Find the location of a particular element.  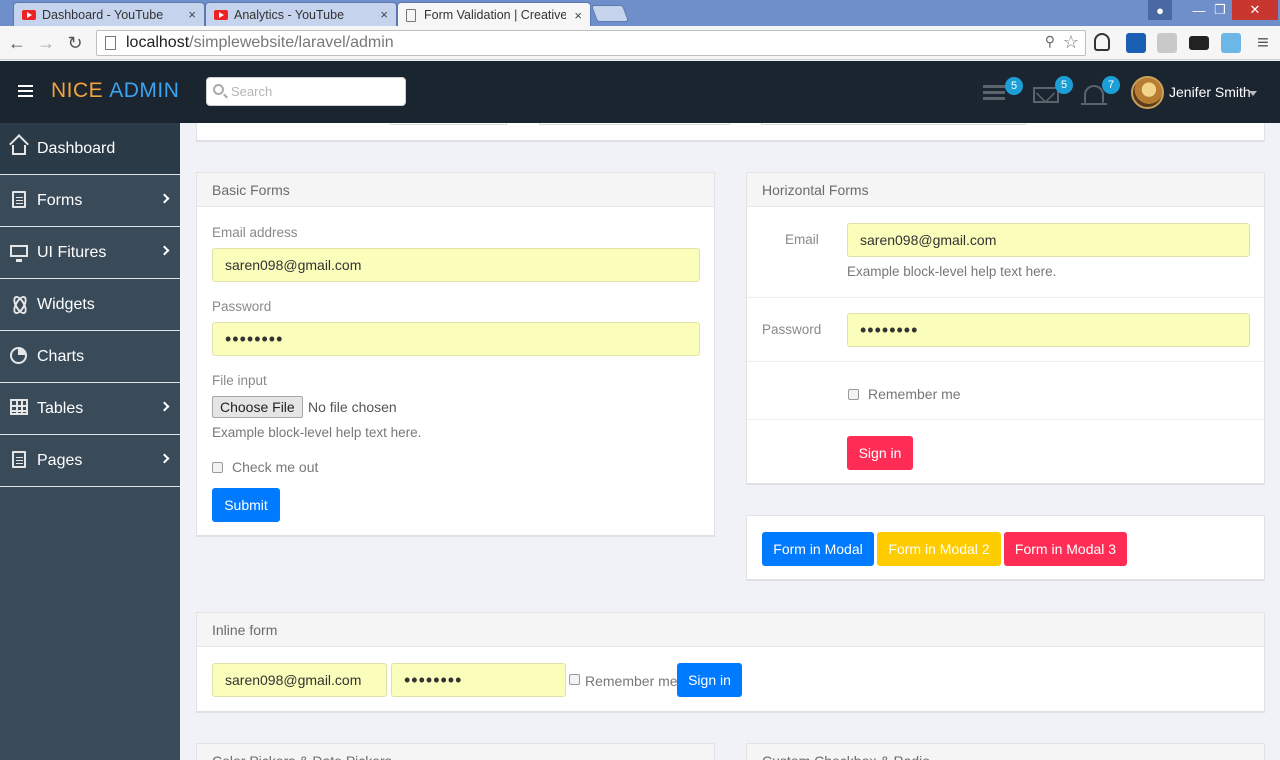

sidebar-item-dashboard: Dashboard is located at coordinates (90, 149).